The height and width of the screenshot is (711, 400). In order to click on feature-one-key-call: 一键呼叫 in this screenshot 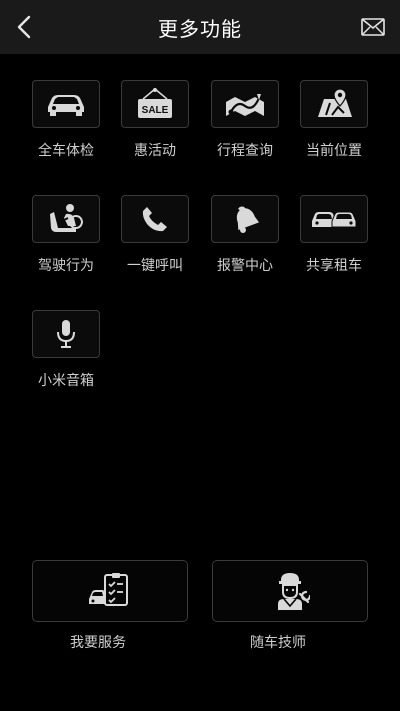, I will do `click(155, 235)`.